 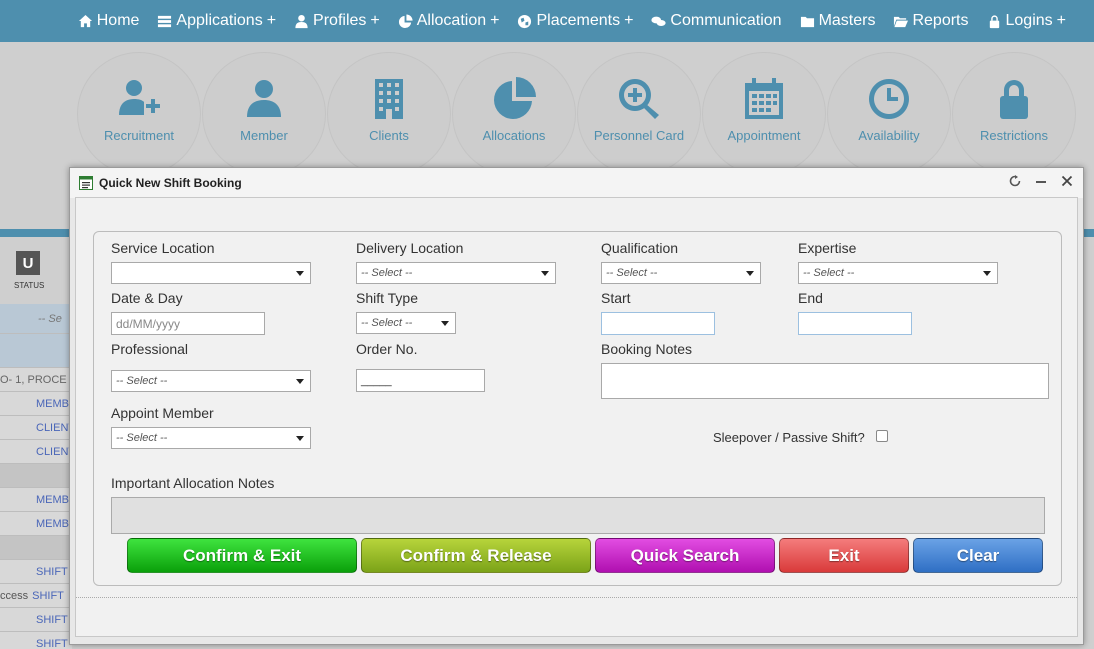 I want to click on tile-restrictions: Restrictions, so click(x=1014, y=114).